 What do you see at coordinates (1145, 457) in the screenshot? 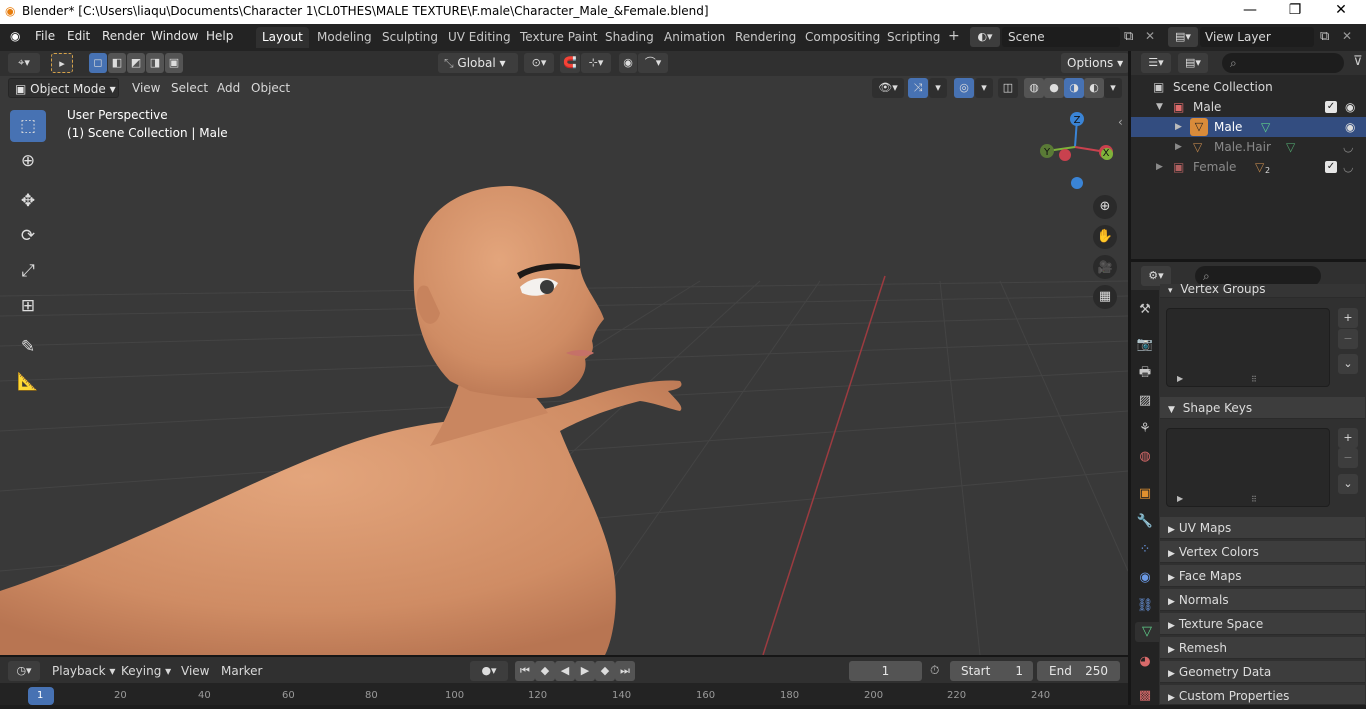
I see `world-tab-icon: ◍` at bounding box center [1145, 457].